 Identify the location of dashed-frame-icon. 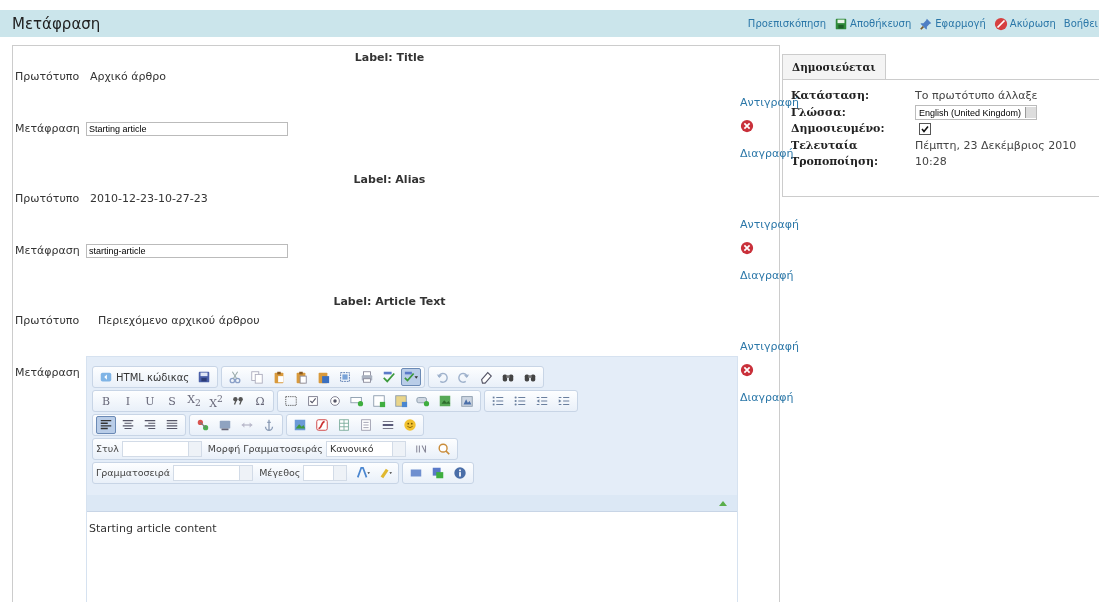
(291, 401).